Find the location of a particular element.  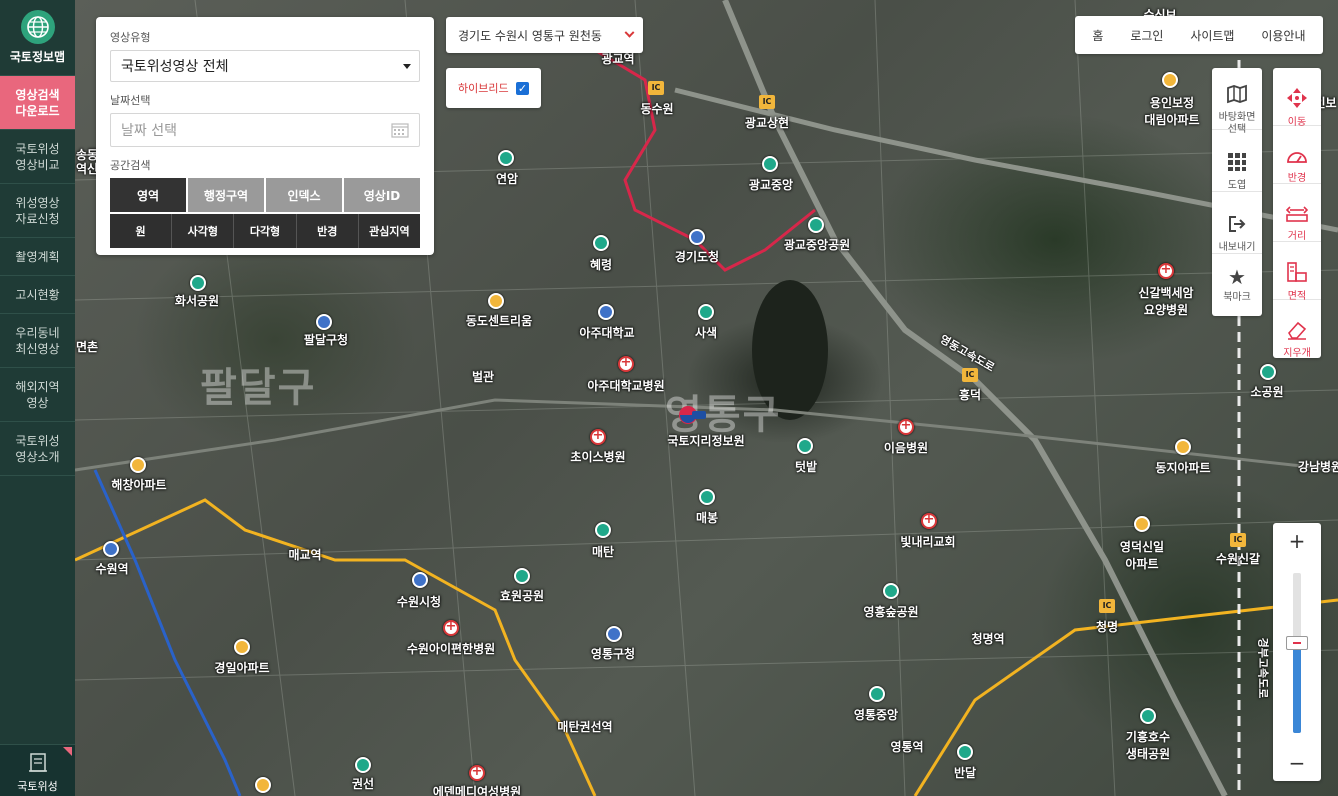

nav-item-data-request: 위성영상 자료신청 is located at coordinates (37, 211).